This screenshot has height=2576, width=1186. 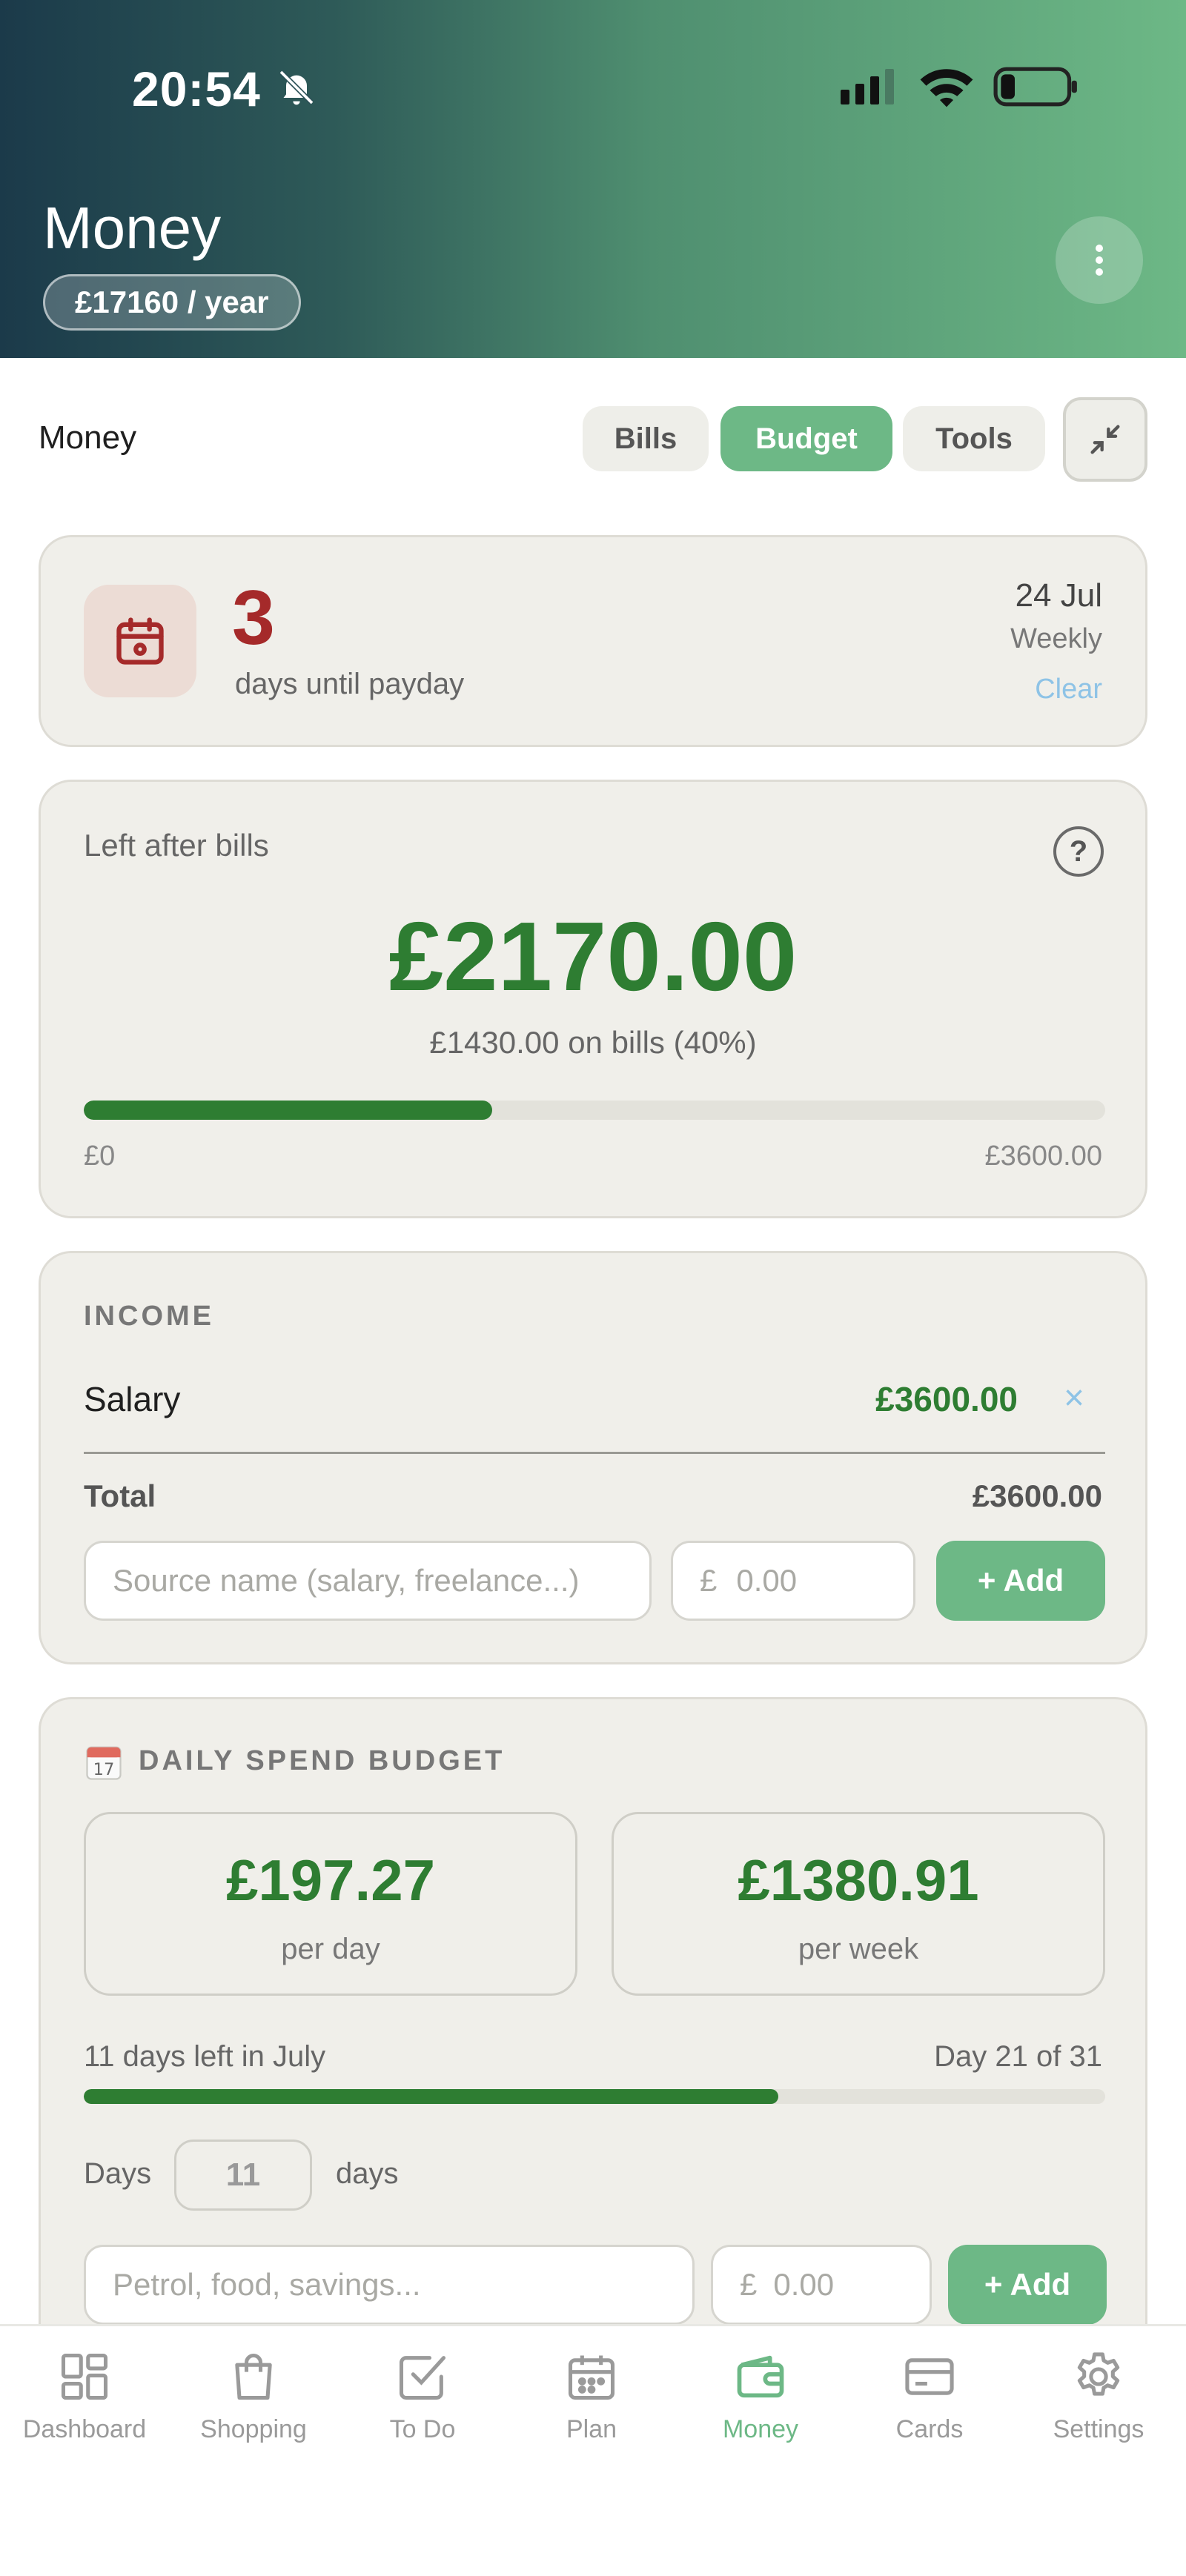 I want to click on income-item-amount: £3600.00, so click(x=946, y=1399).